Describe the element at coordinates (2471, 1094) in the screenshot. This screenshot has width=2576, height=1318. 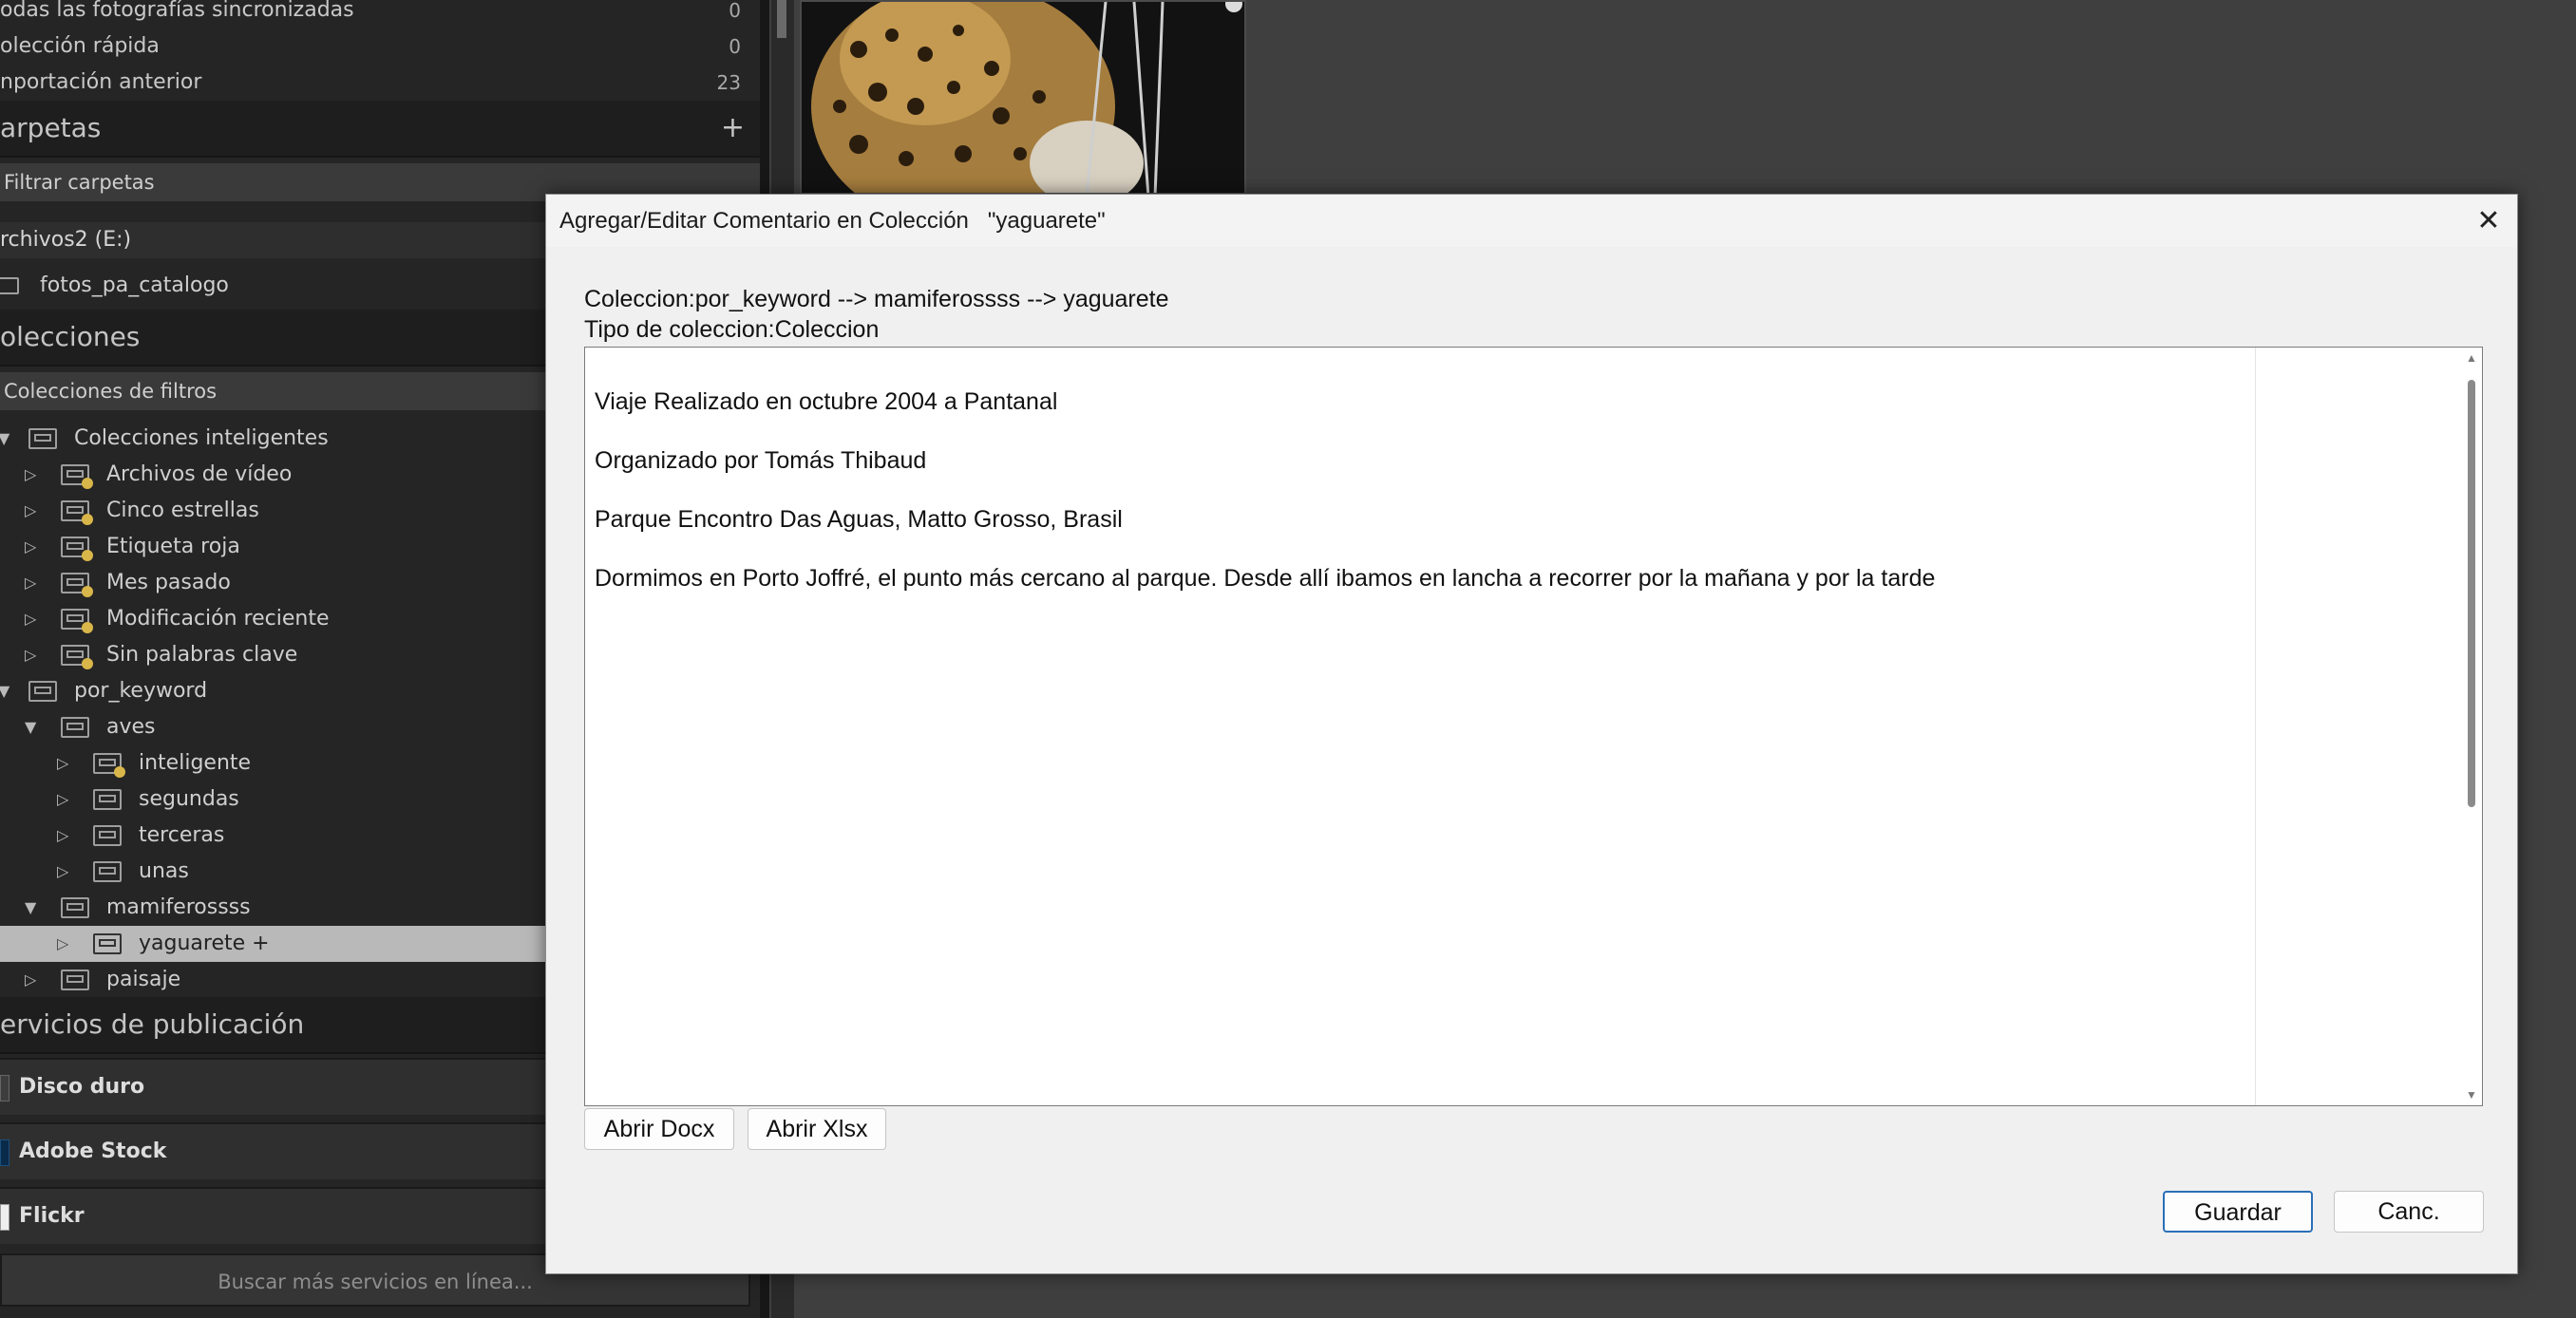
I see `scroll-down-icon: ▼` at that location.